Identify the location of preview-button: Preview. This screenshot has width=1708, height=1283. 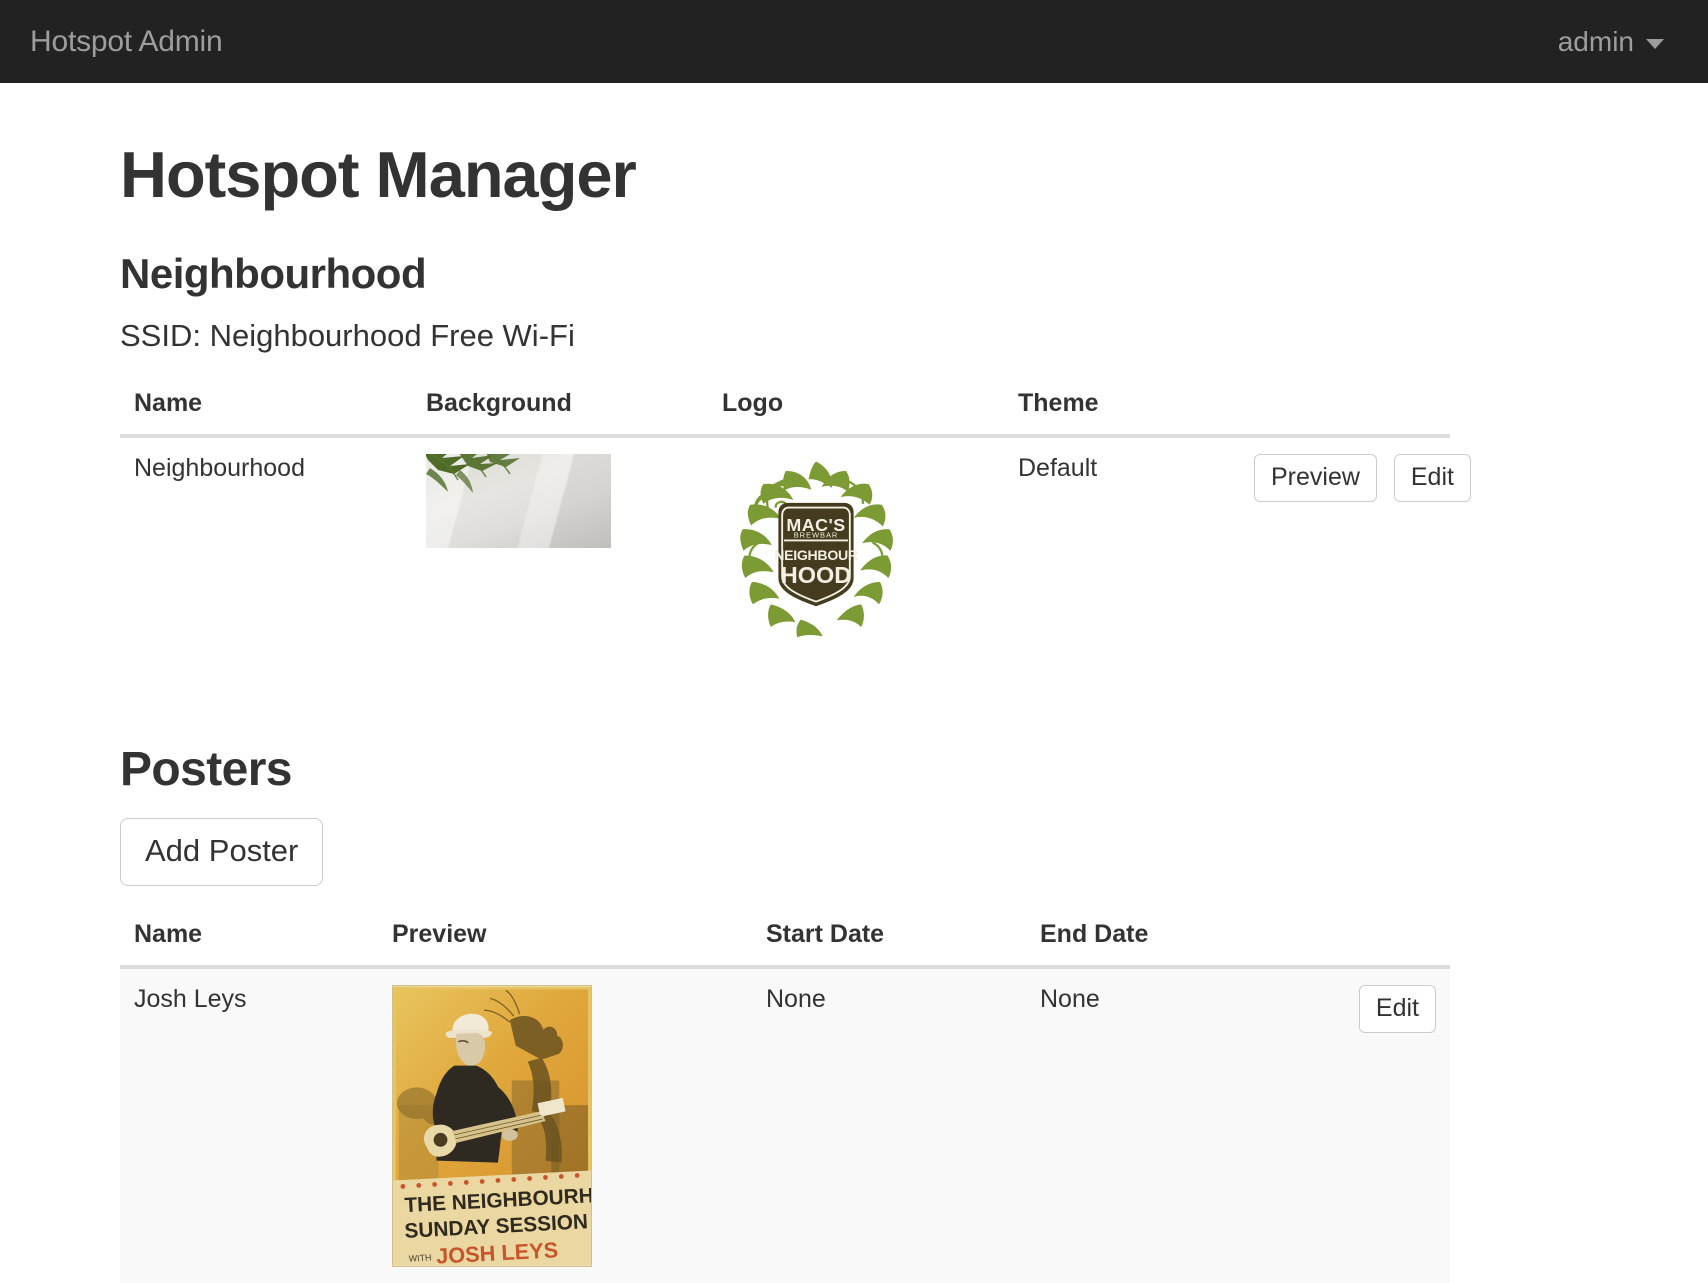
(1315, 477).